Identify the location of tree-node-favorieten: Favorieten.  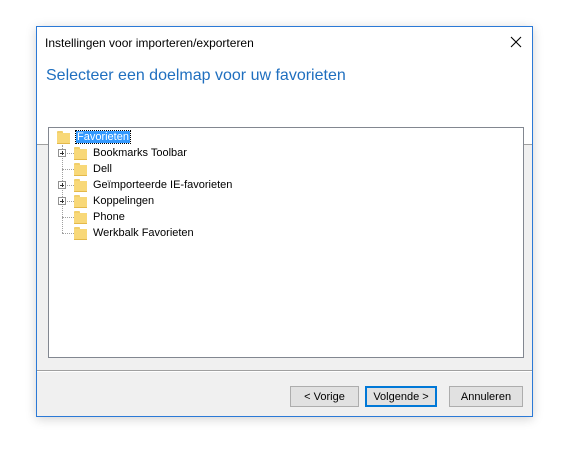
(94, 137).